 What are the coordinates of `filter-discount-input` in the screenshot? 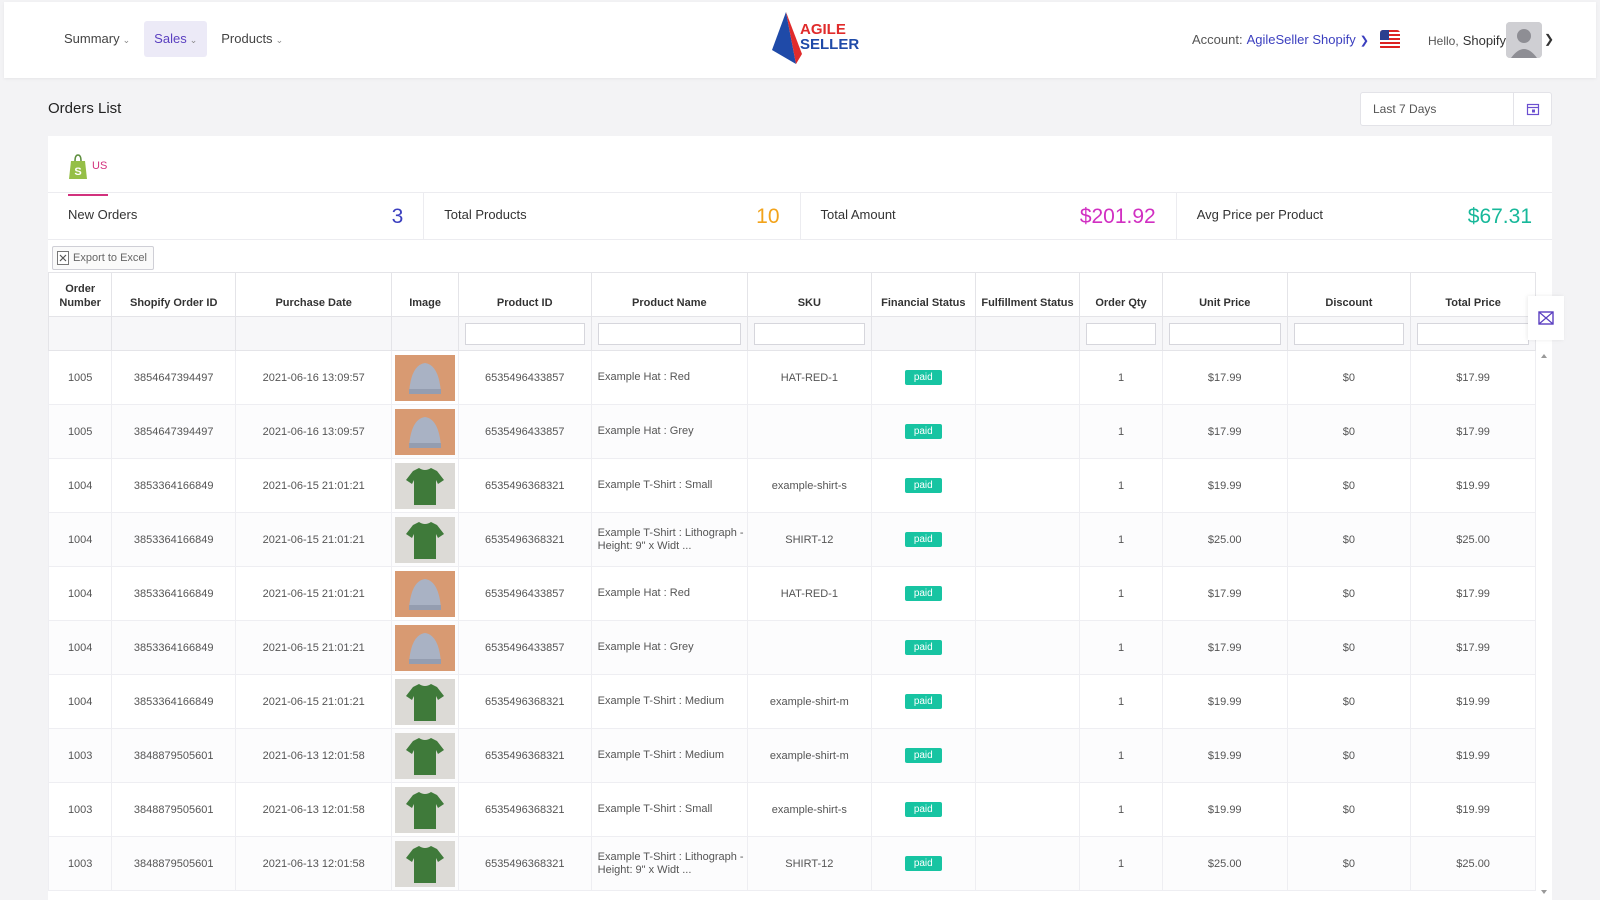 It's located at (1349, 333).